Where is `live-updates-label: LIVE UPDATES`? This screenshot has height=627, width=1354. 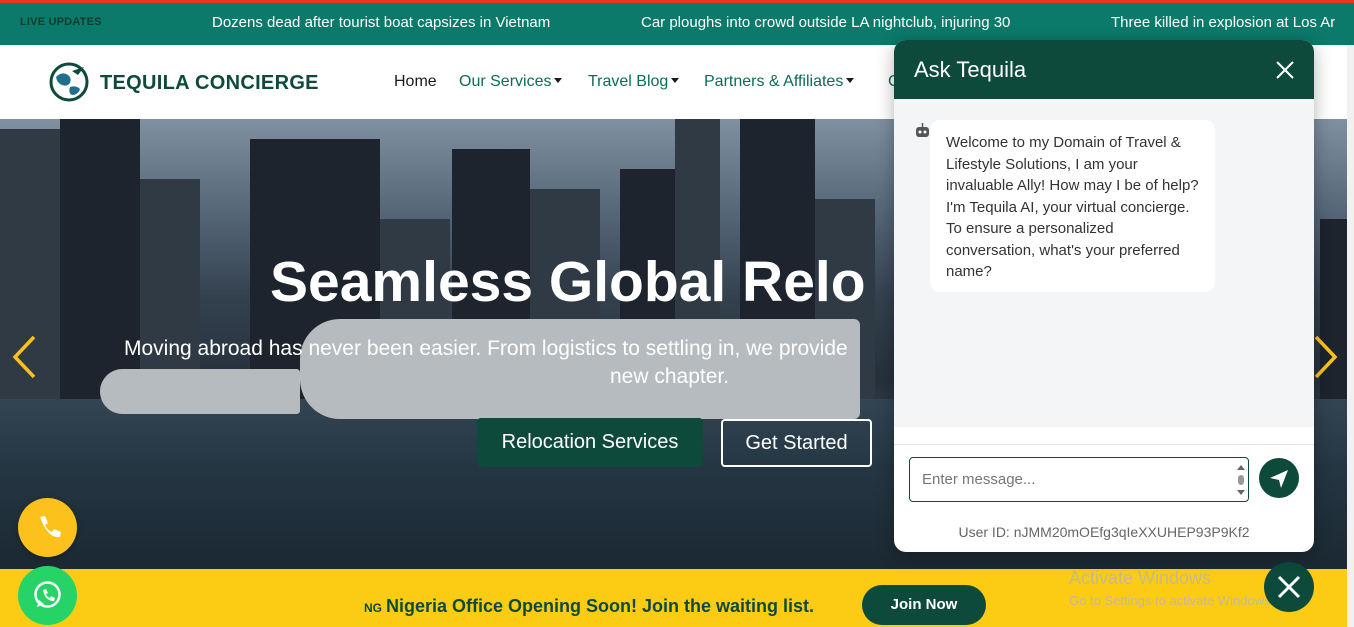
live-updates-label: LIVE UPDATES is located at coordinates (61, 22).